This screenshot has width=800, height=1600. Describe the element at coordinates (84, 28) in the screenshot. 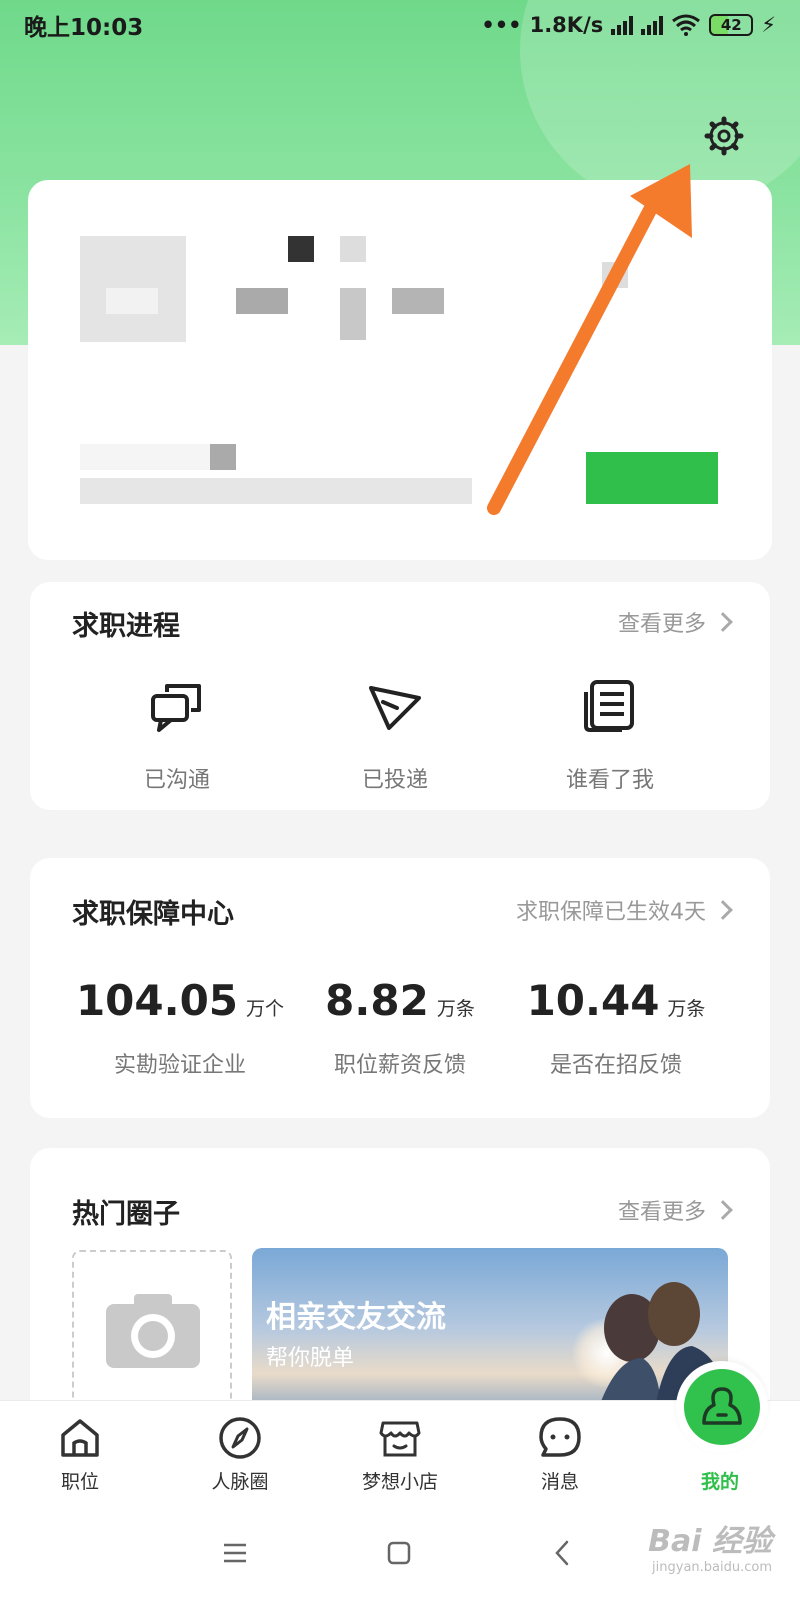

I see `status-time: 晚上10:03` at that location.